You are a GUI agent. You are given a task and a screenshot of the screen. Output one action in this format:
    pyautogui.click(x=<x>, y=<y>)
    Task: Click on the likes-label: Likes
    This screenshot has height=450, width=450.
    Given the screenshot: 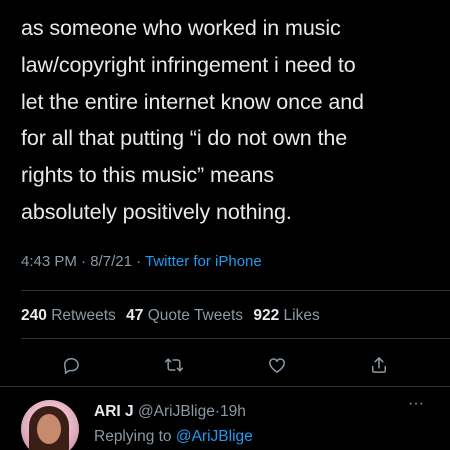 What is the action you would take?
    pyautogui.click(x=301, y=315)
    